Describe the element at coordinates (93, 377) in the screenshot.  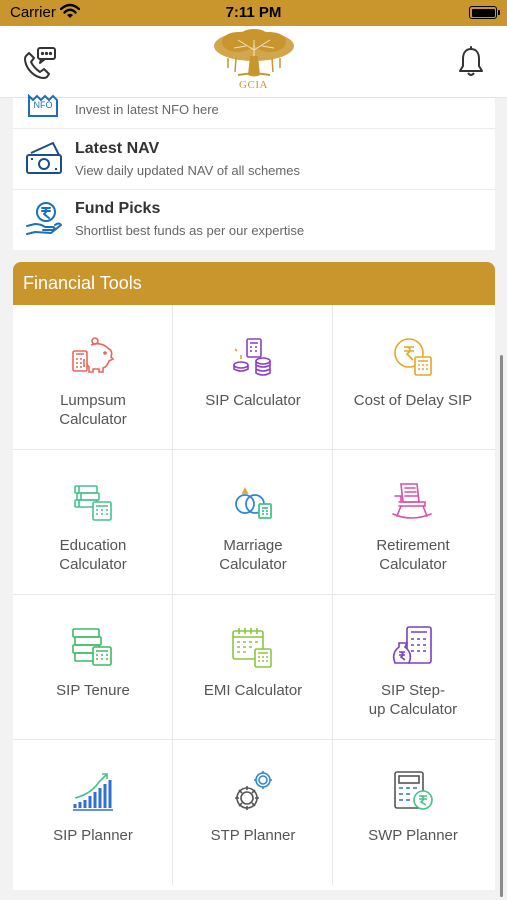
I see `tool-lumpsum-calculator: Lumpsum Calculator` at that location.